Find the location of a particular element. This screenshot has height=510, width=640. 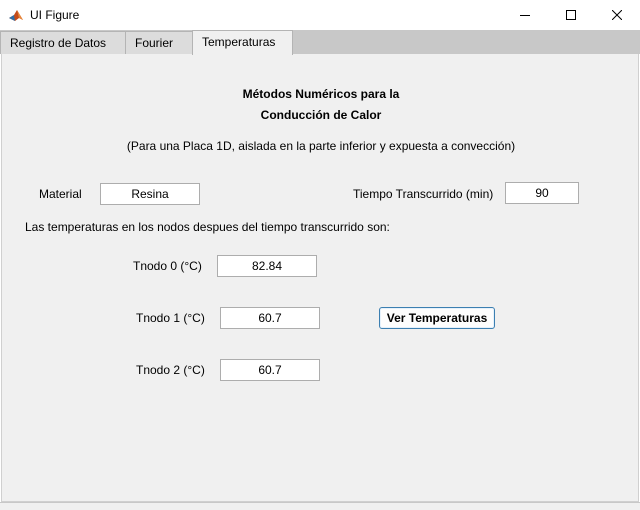

material-field: Resina is located at coordinates (150, 194).